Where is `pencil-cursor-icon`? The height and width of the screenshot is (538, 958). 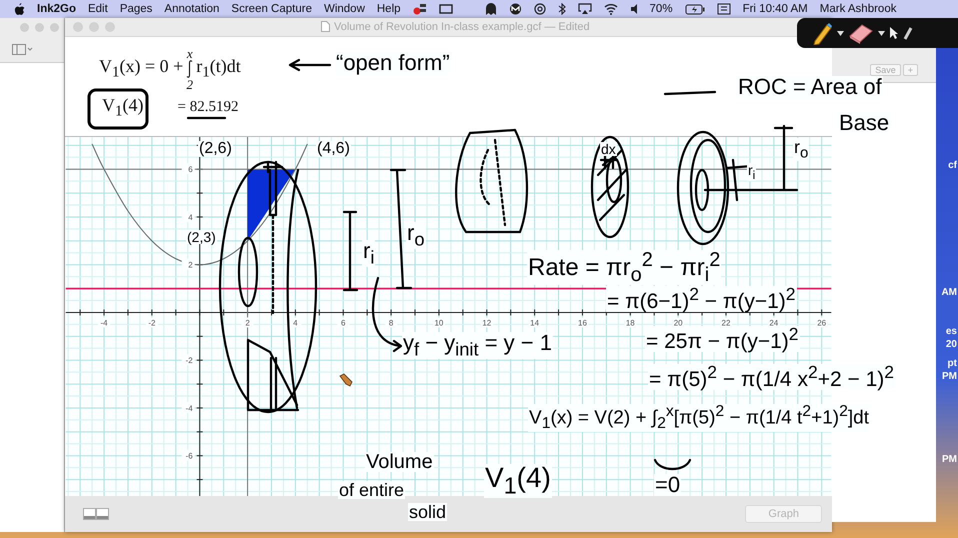
pencil-cursor-icon is located at coordinates (345, 380).